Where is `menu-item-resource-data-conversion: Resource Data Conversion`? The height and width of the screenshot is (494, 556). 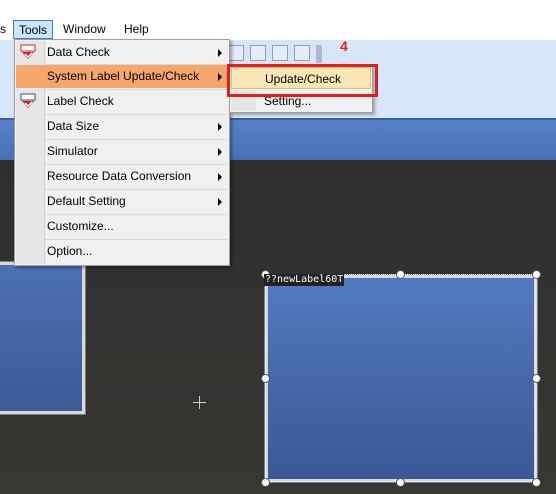 menu-item-resource-data-conversion: Resource Data Conversion is located at coordinates (122, 176).